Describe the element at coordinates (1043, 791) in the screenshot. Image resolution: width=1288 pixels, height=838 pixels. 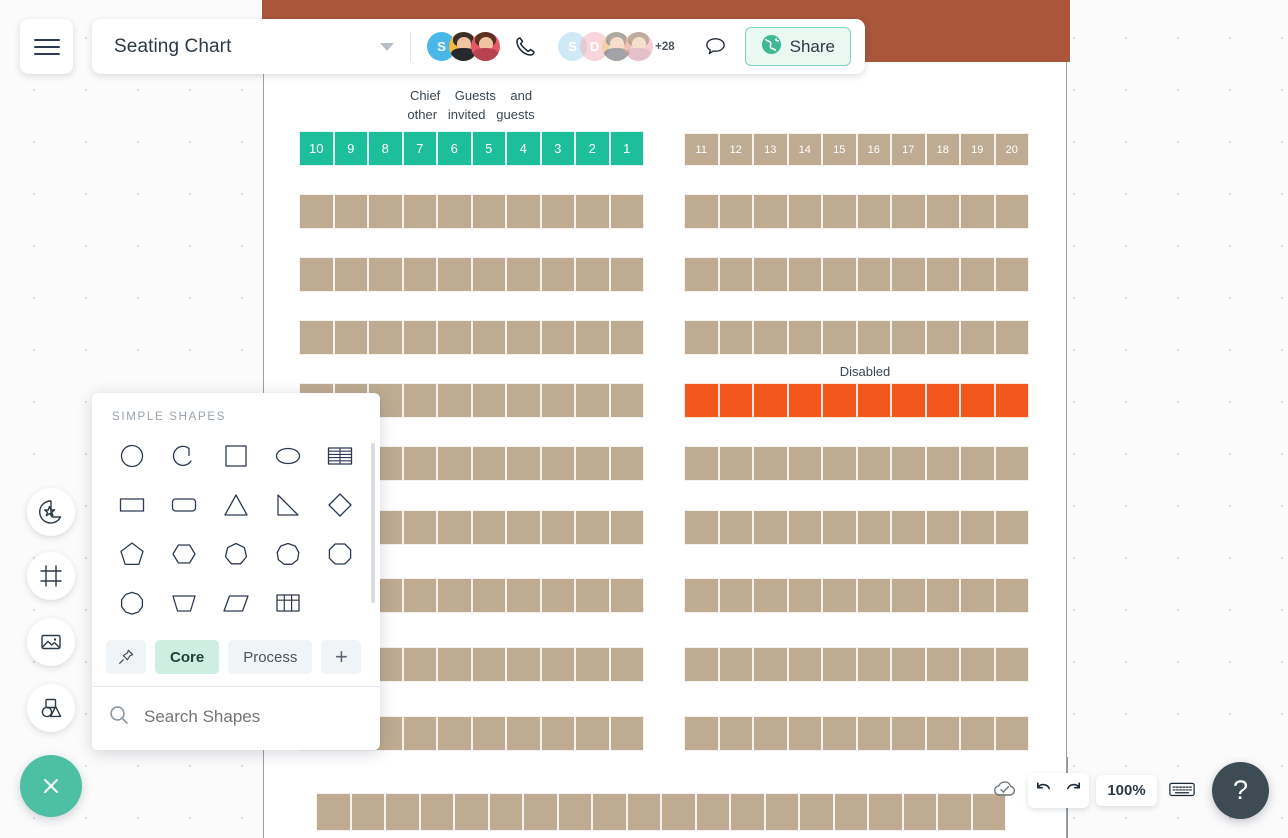
I see `undo-arrow-icon` at that location.